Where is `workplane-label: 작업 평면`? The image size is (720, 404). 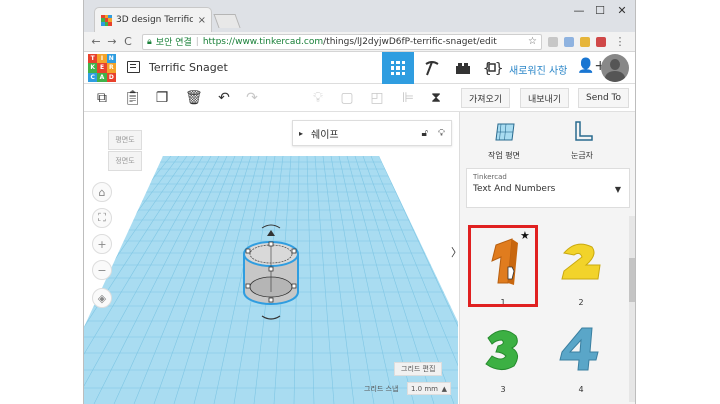
workplane-label: 작업 평면 is located at coordinates (504, 155).